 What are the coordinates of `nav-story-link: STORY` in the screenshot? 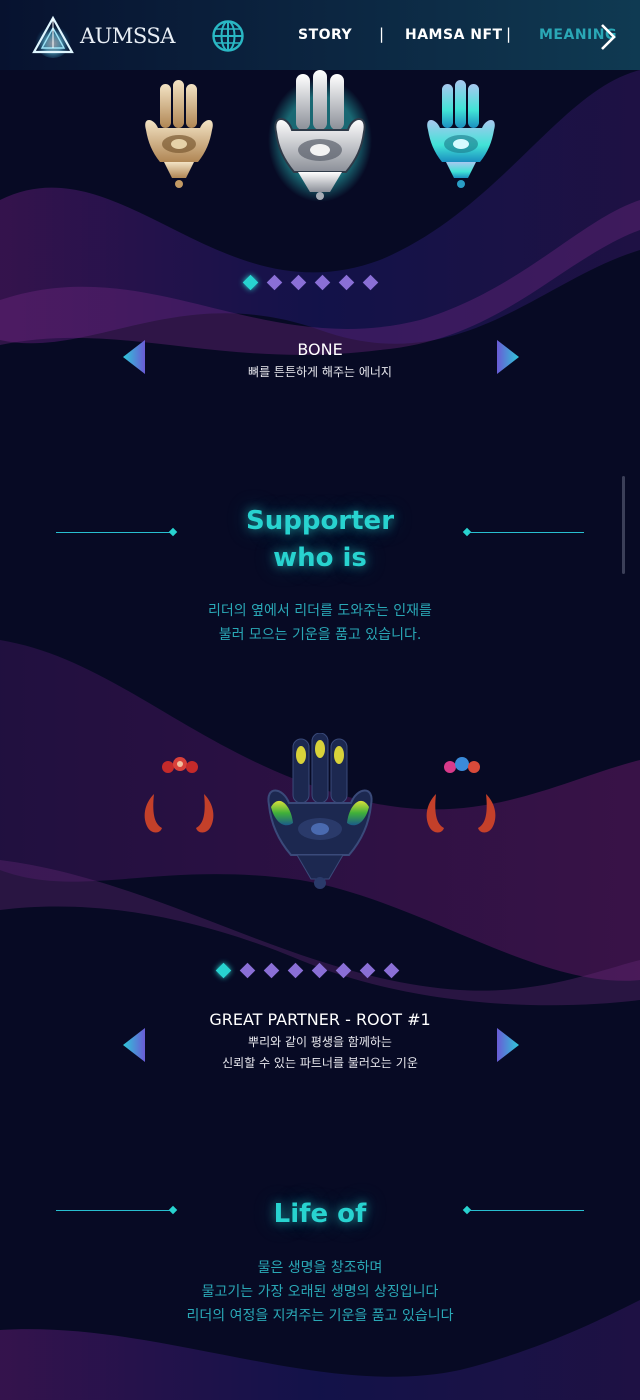 It's located at (325, 35).